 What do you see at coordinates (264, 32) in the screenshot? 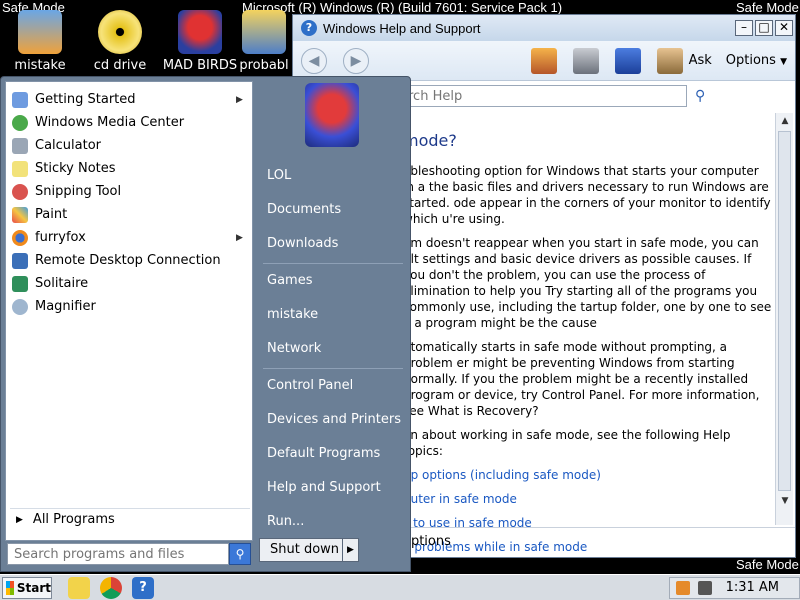
I see `document-icon` at bounding box center [264, 32].